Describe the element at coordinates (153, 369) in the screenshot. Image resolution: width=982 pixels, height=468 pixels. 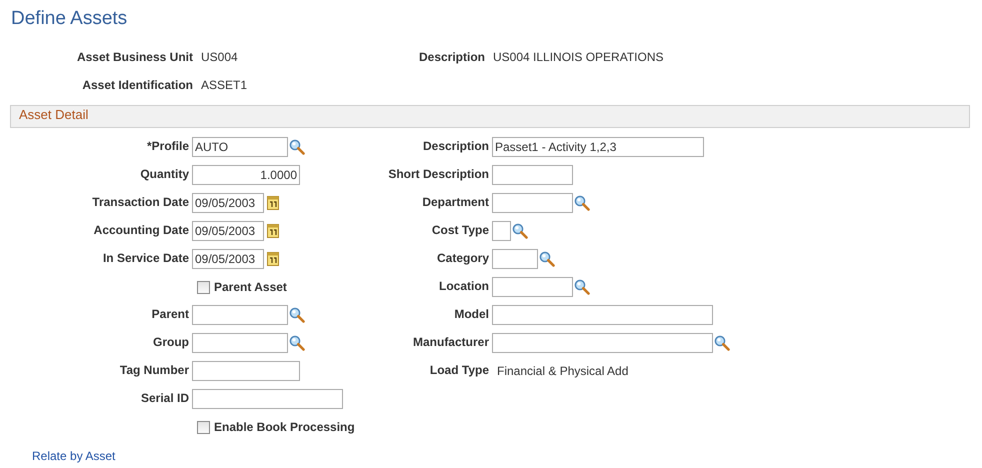
I see `field-label: Tag Number` at that location.